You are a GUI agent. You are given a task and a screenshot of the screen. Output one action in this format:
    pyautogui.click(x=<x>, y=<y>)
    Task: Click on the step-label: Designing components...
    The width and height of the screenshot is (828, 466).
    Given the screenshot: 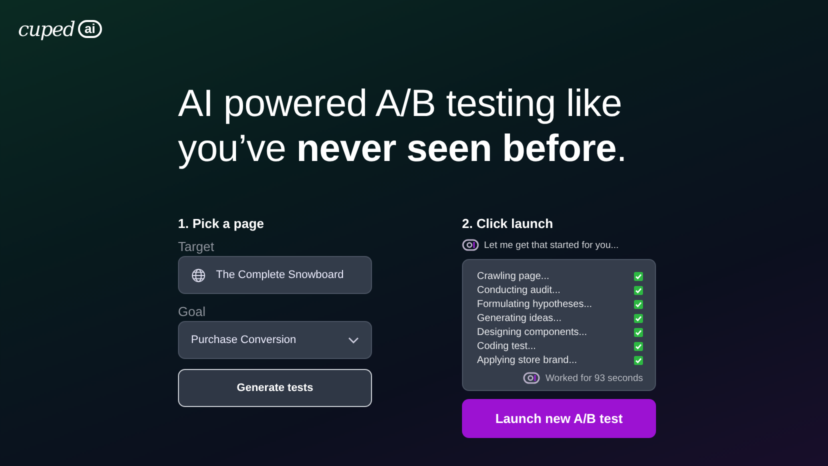 What is the action you would take?
    pyautogui.click(x=532, y=332)
    